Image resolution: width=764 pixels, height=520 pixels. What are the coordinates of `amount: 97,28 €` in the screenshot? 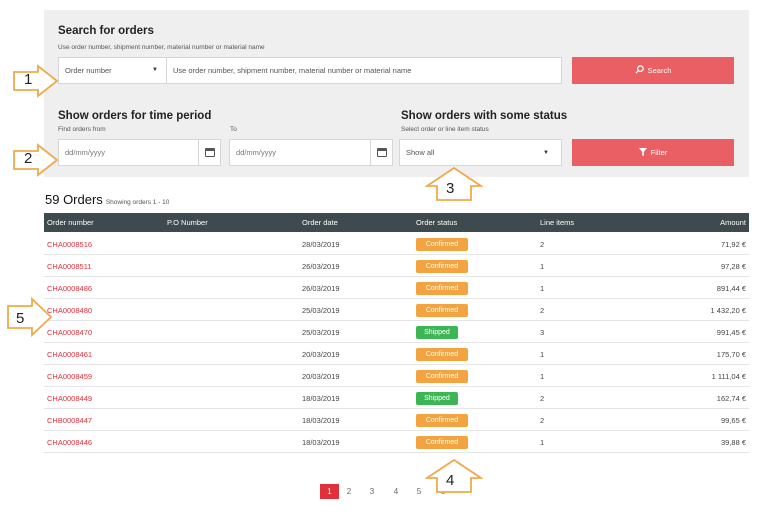 It's located at (733, 266).